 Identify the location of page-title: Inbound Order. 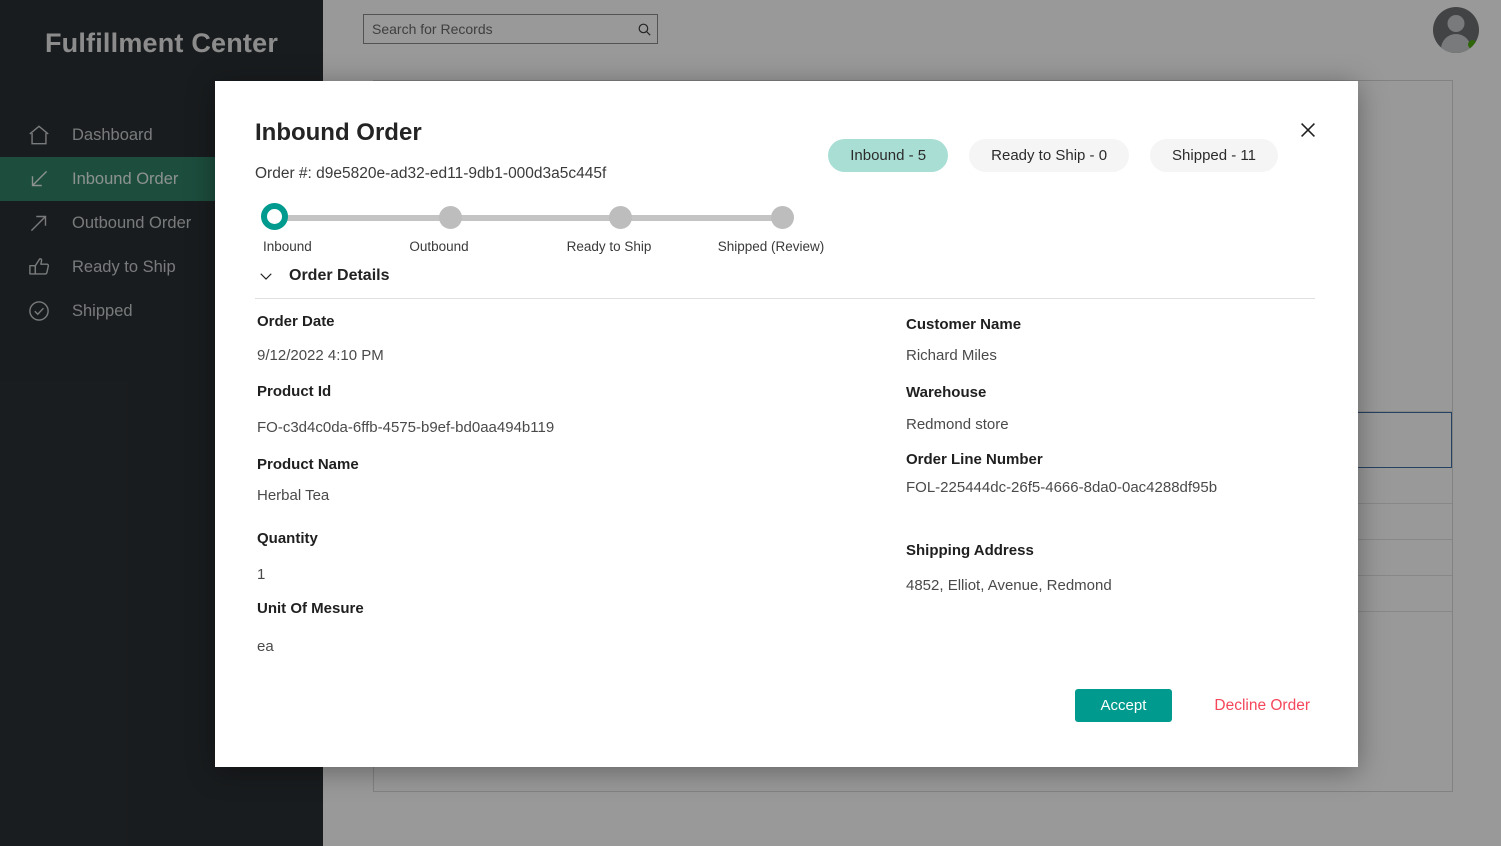
(338, 132).